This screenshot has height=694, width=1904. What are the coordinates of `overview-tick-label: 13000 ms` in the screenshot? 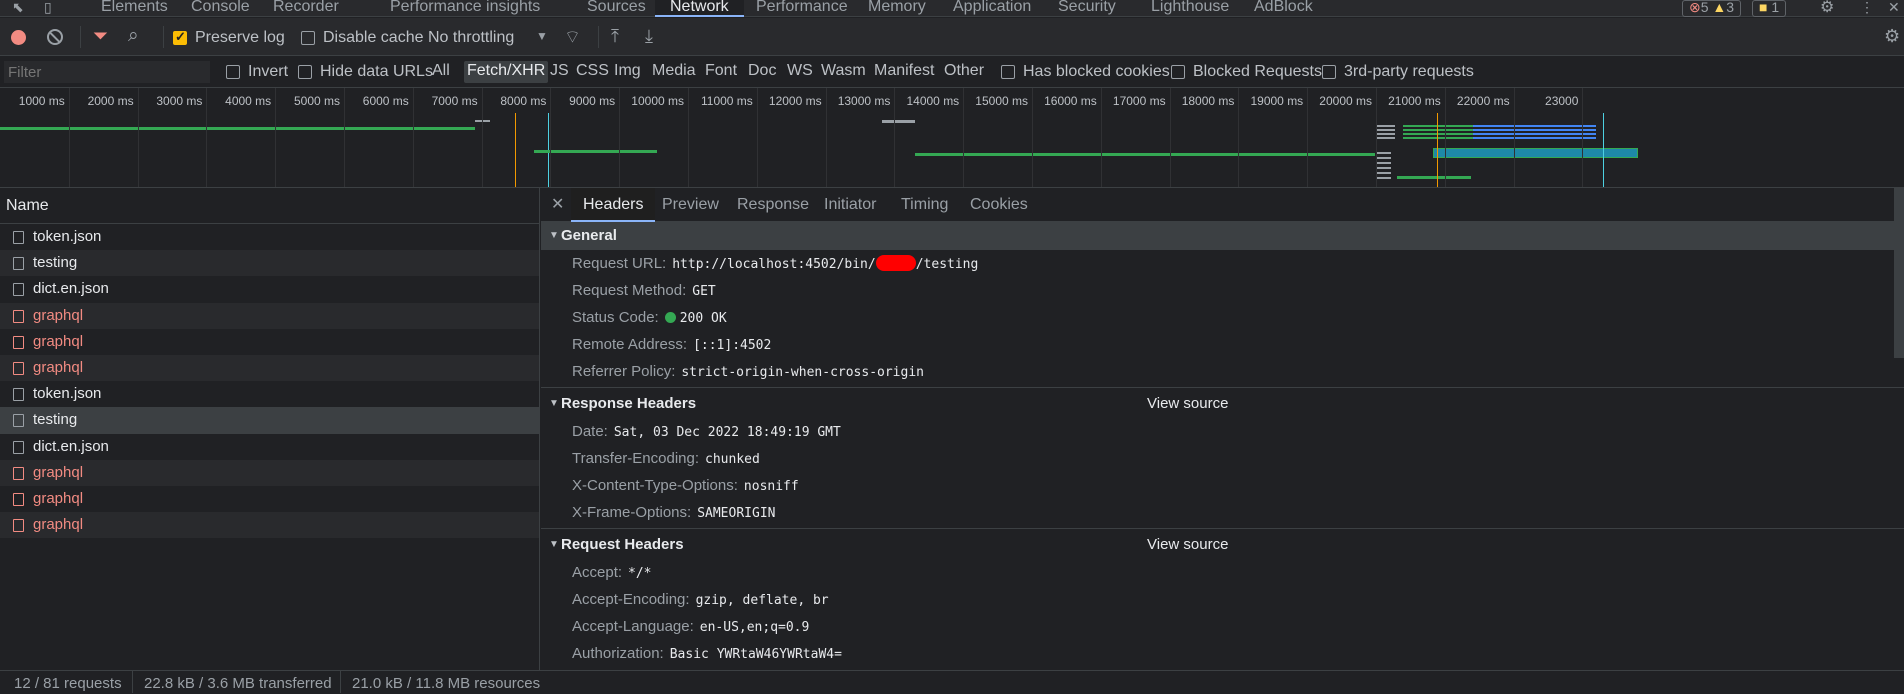 It's located at (864, 101).